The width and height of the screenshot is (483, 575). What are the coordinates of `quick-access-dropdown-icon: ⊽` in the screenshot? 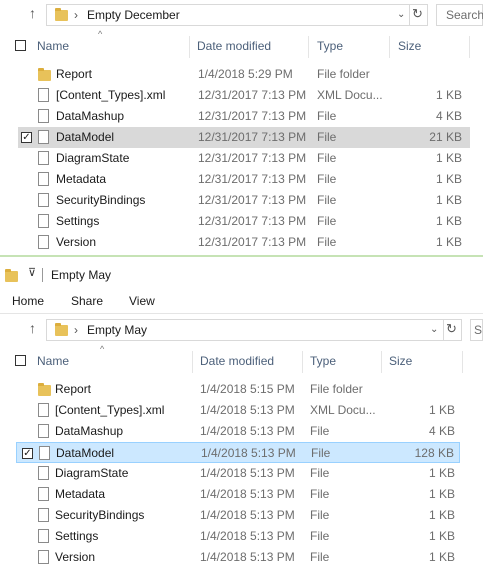 It's located at (32, 272).